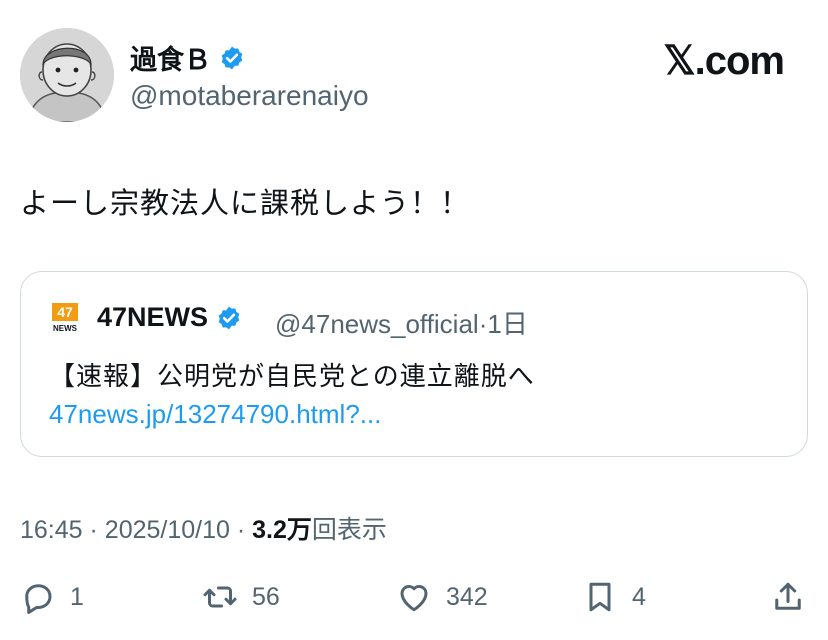  What do you see at coordinates (245, 203) in the screenshot?
I see `tweet-text: よーし宗教法人に課税しよう！！` at bounding box center [245, 203].